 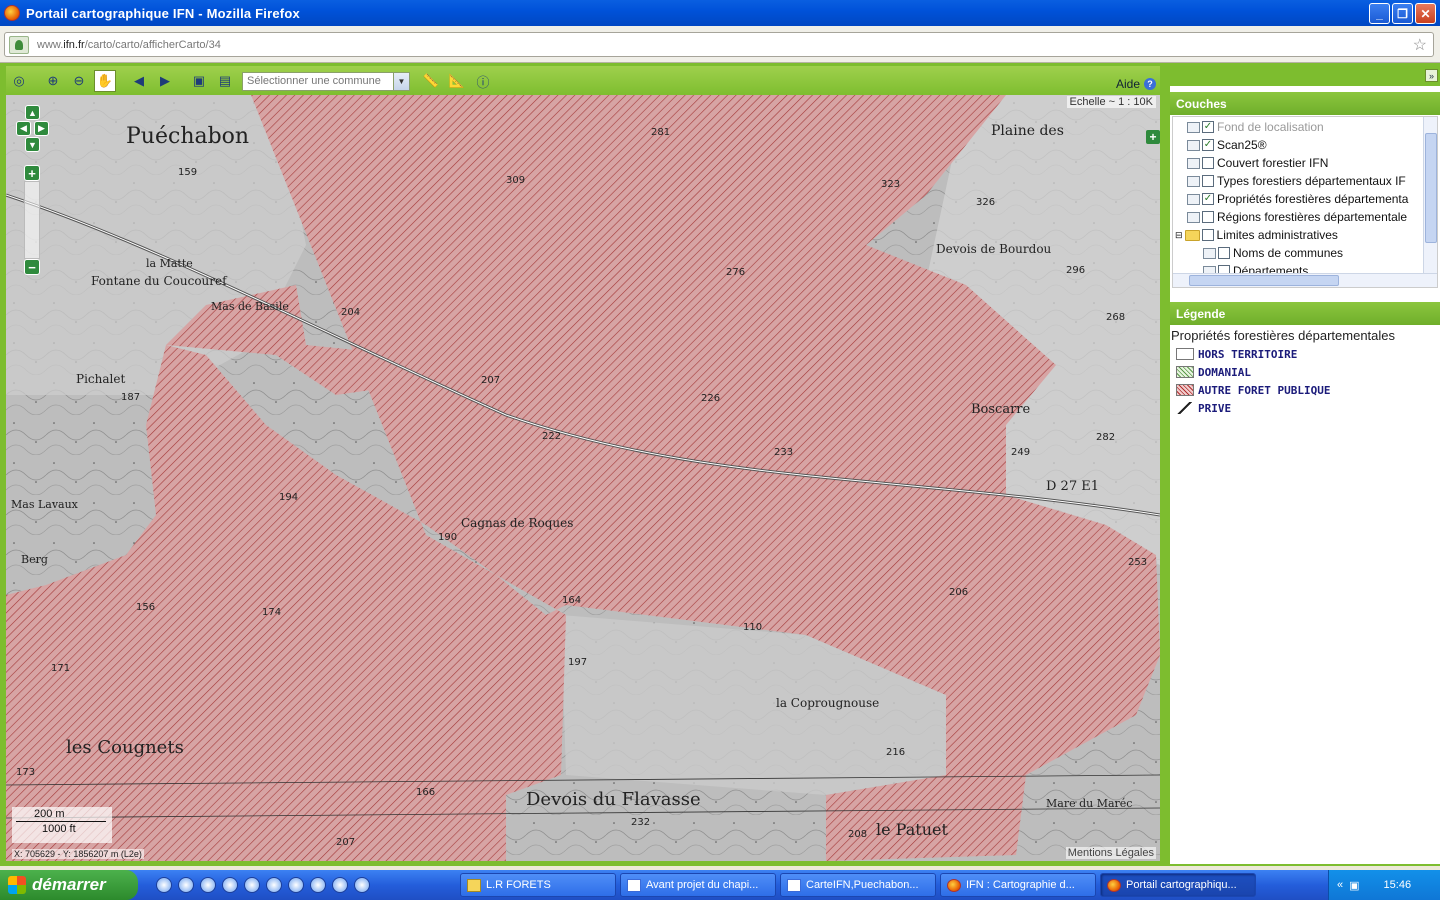 I want to click on measure-distance-icon: 📏, so click(x=431, y=81).